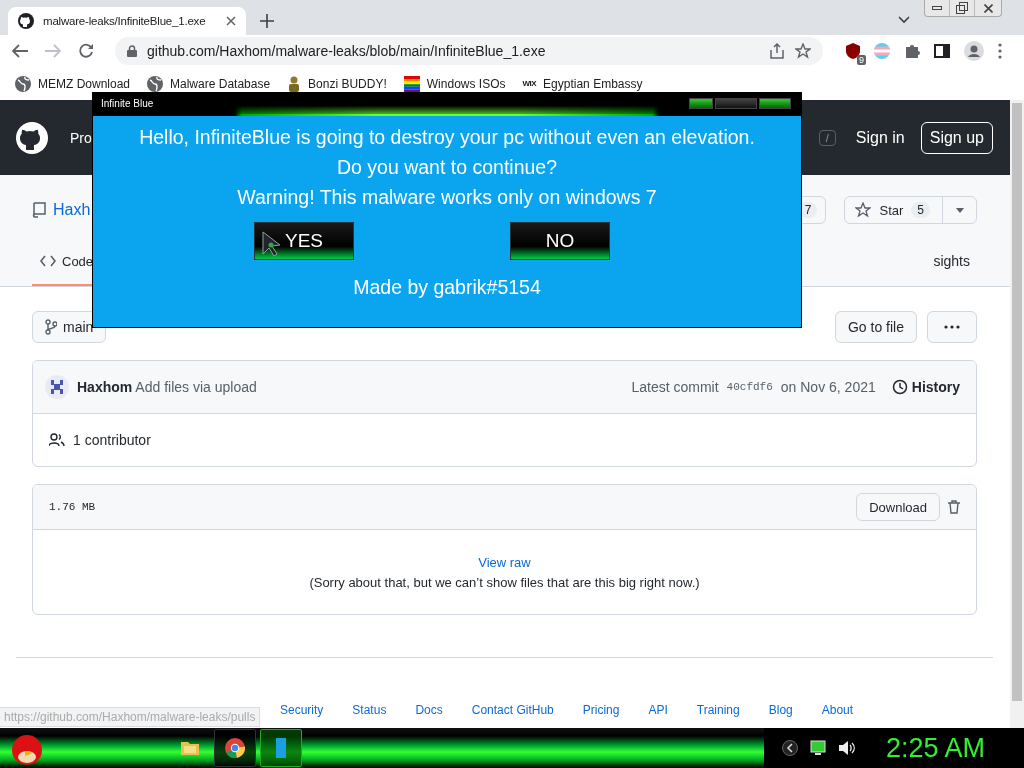  I want to click on scrollbar-thumb, so click(1017, 402).